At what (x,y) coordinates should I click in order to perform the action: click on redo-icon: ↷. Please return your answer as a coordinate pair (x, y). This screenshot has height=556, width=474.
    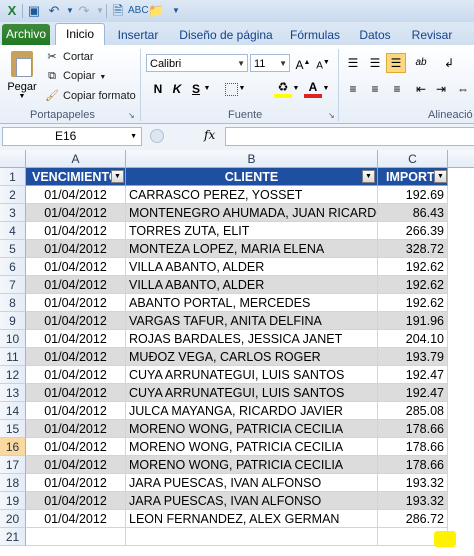
    Looking at the image, I should click on (84, 11).